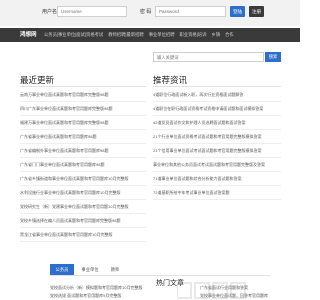  I want to click on password-input, so click(190, 11).